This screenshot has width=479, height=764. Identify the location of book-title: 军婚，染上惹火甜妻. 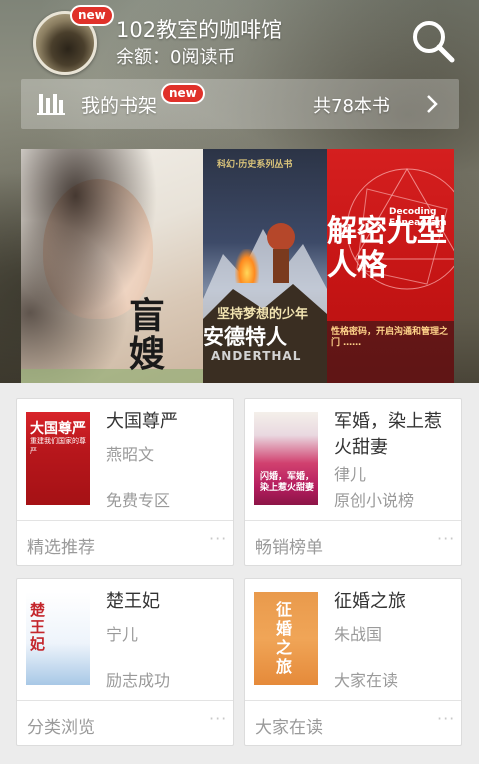
(396, 435).